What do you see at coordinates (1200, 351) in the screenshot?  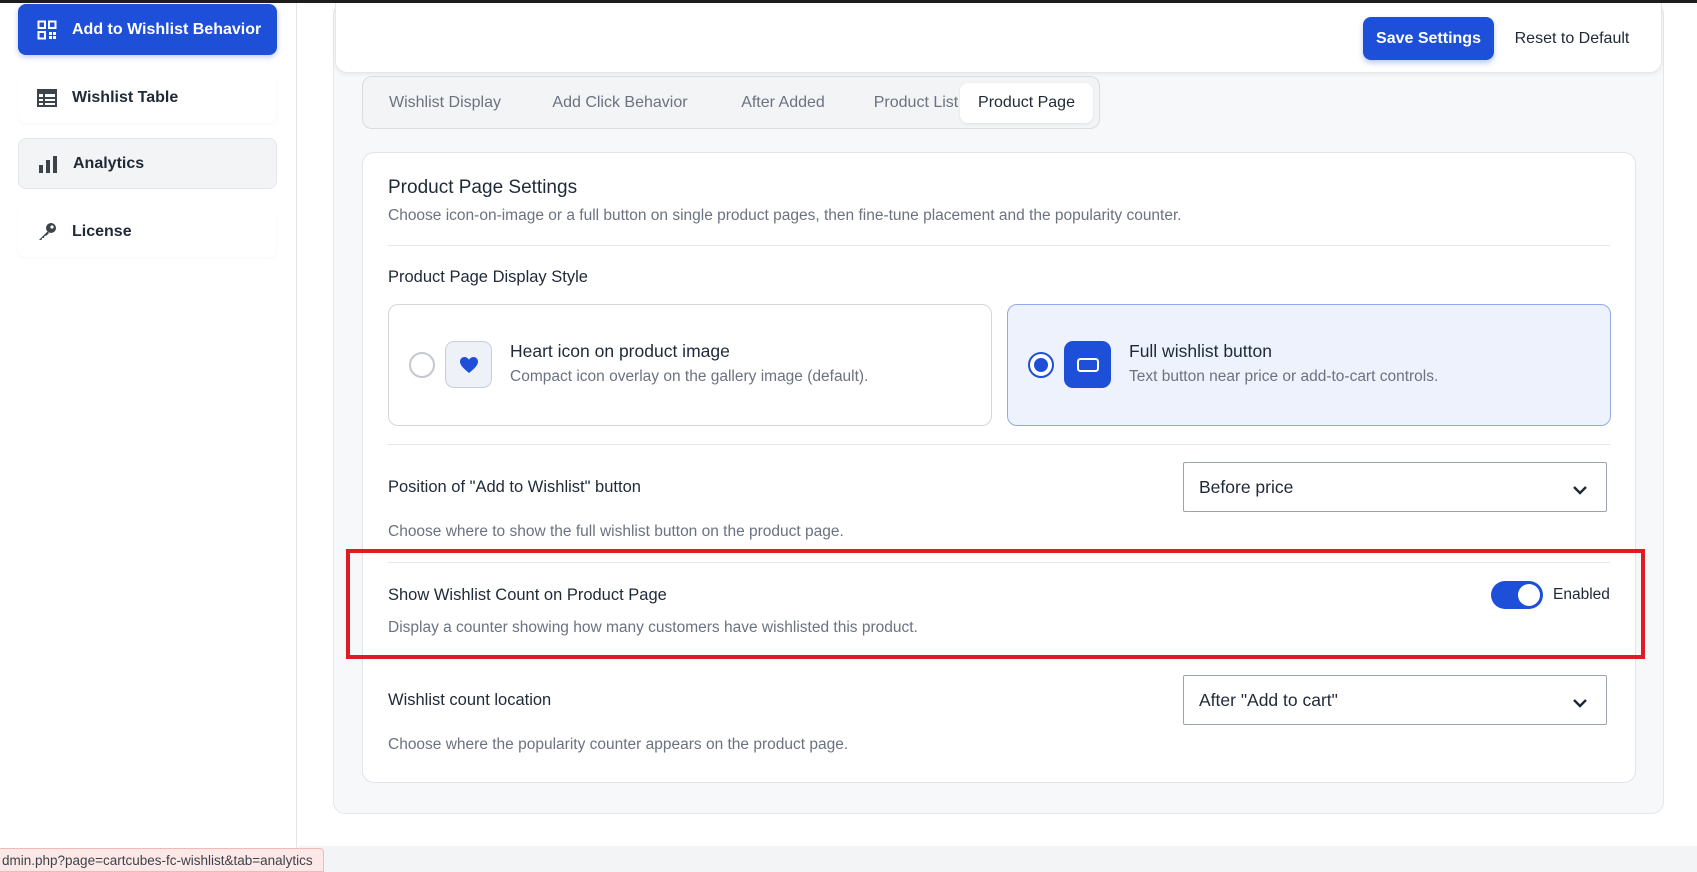 I see `option-title: Full wishlist button` at bounding box center [1200, 351].